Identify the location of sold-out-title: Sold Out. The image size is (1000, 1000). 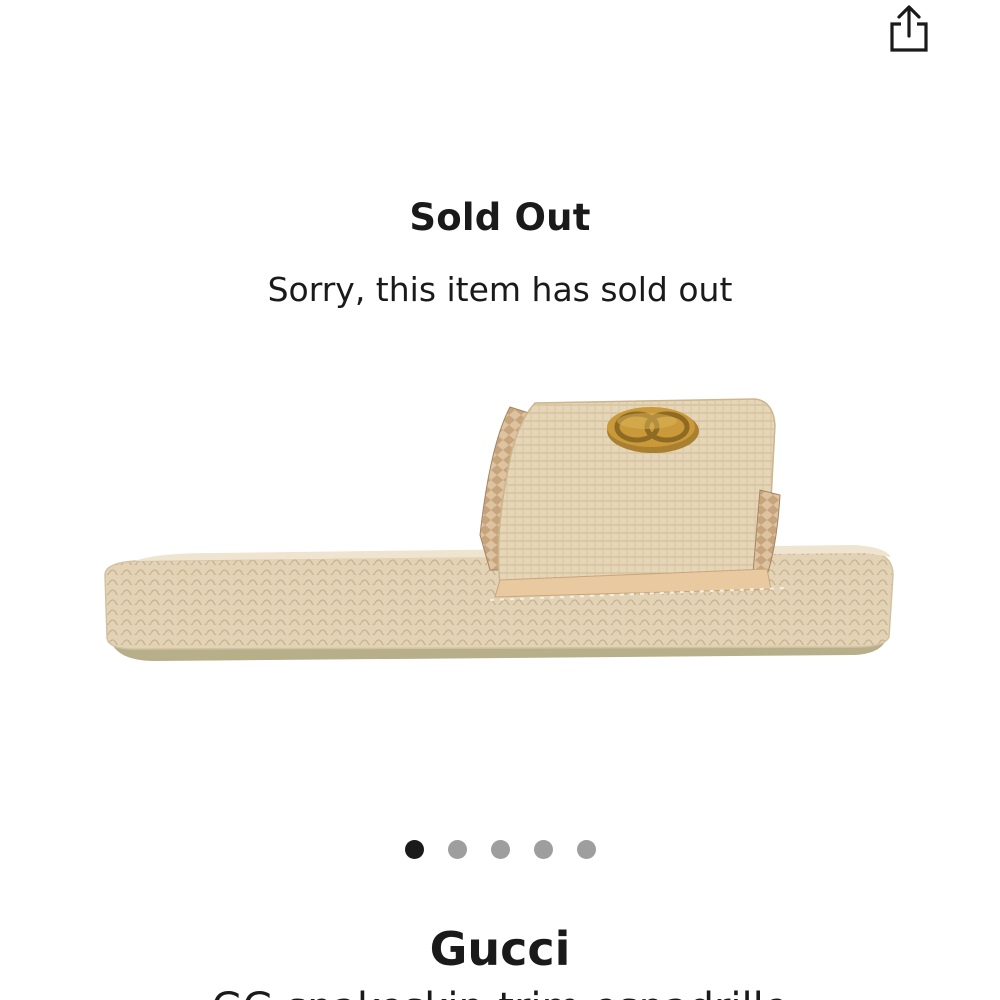
(500, 217).